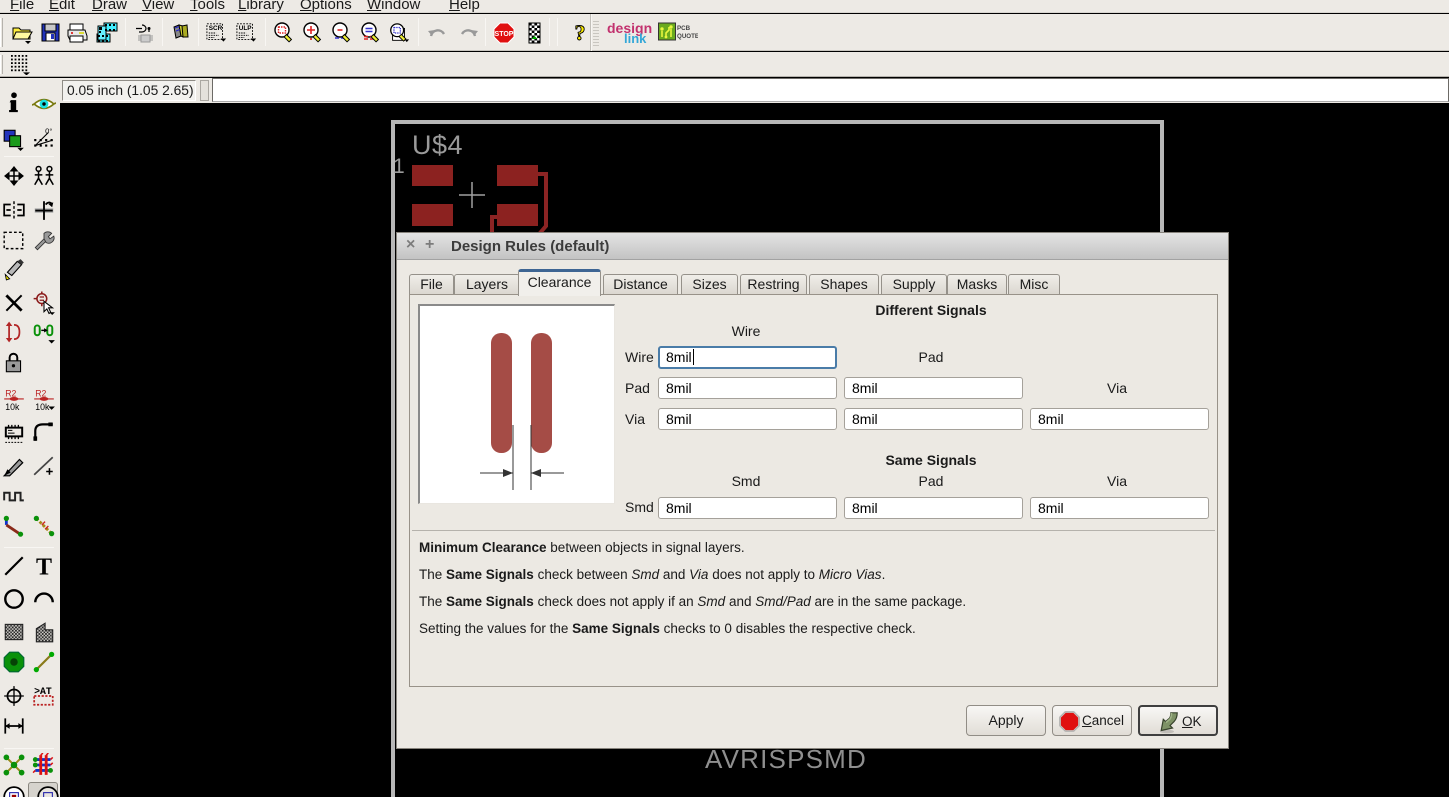 The width and height of the screenshot is (1449, 797). What do you see at coordinates (246, 28) in the screenshot?
I see `svg-text: ULP` at bounding box center [246, 28].